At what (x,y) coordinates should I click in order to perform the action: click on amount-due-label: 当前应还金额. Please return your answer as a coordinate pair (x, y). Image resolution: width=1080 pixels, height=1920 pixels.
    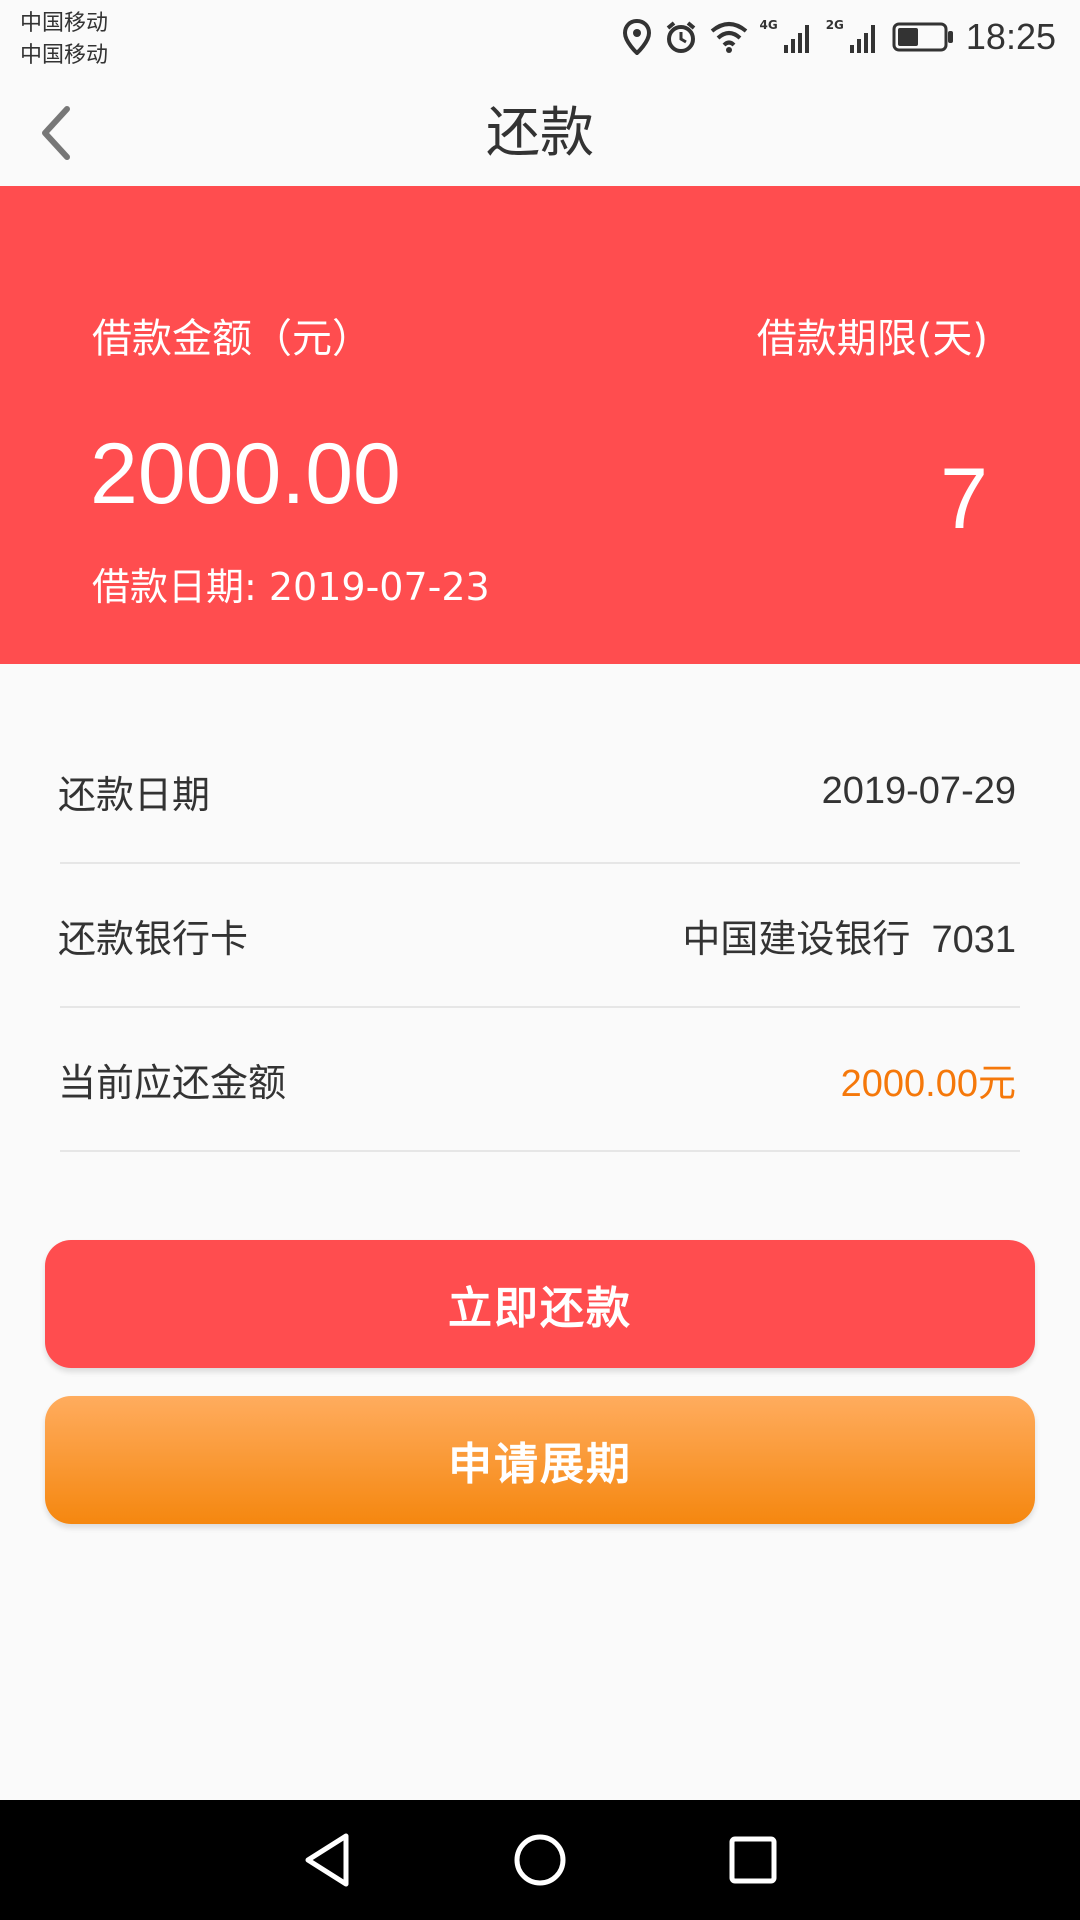
    Looking at the image, I should click on (172, 1082).